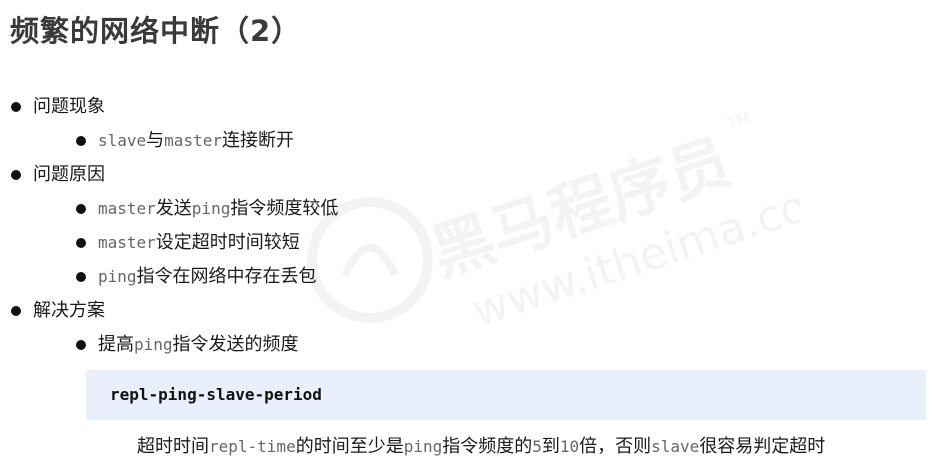  Describe the element at coordinates (284, 208) in the screenshot. I see `item-text: 指令频度较低` at that location.